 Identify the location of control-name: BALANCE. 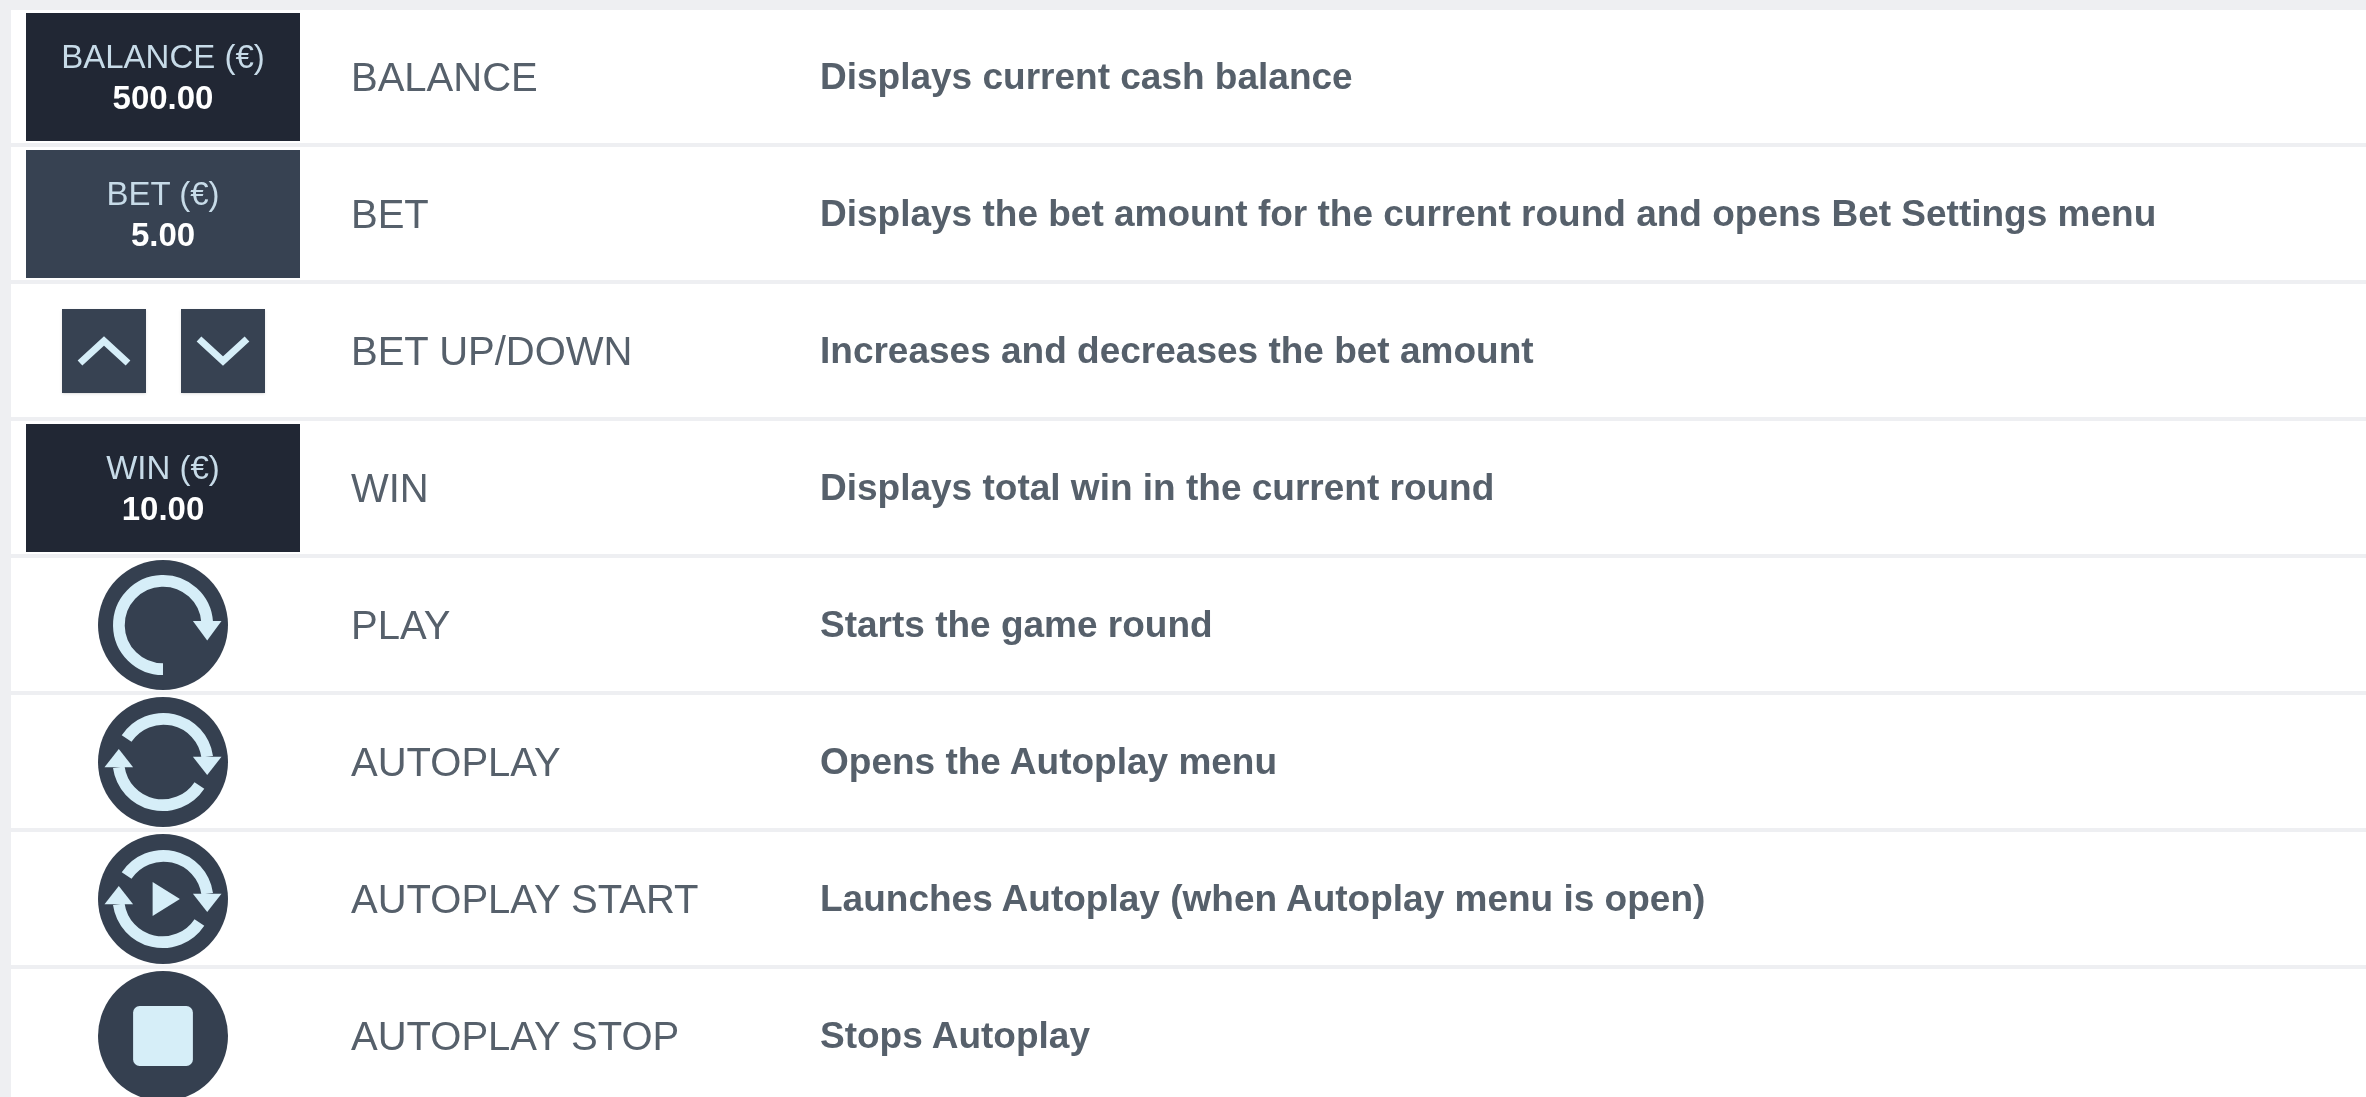
(445, 77).